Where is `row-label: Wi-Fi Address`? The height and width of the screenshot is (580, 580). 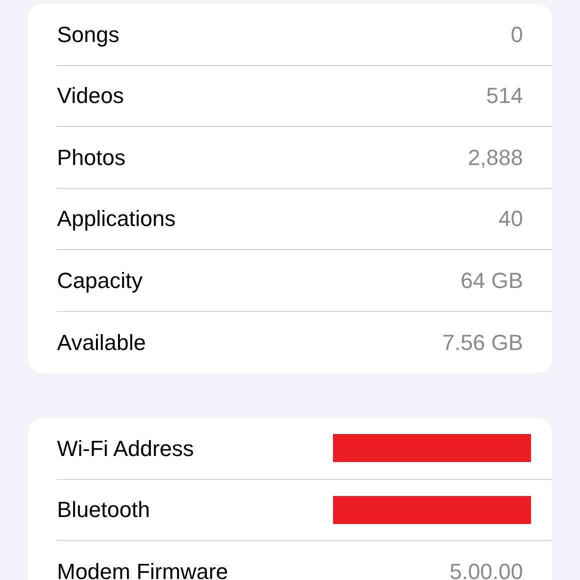 row-label: Wi-Fi Address is located at coordinates (125, 448).